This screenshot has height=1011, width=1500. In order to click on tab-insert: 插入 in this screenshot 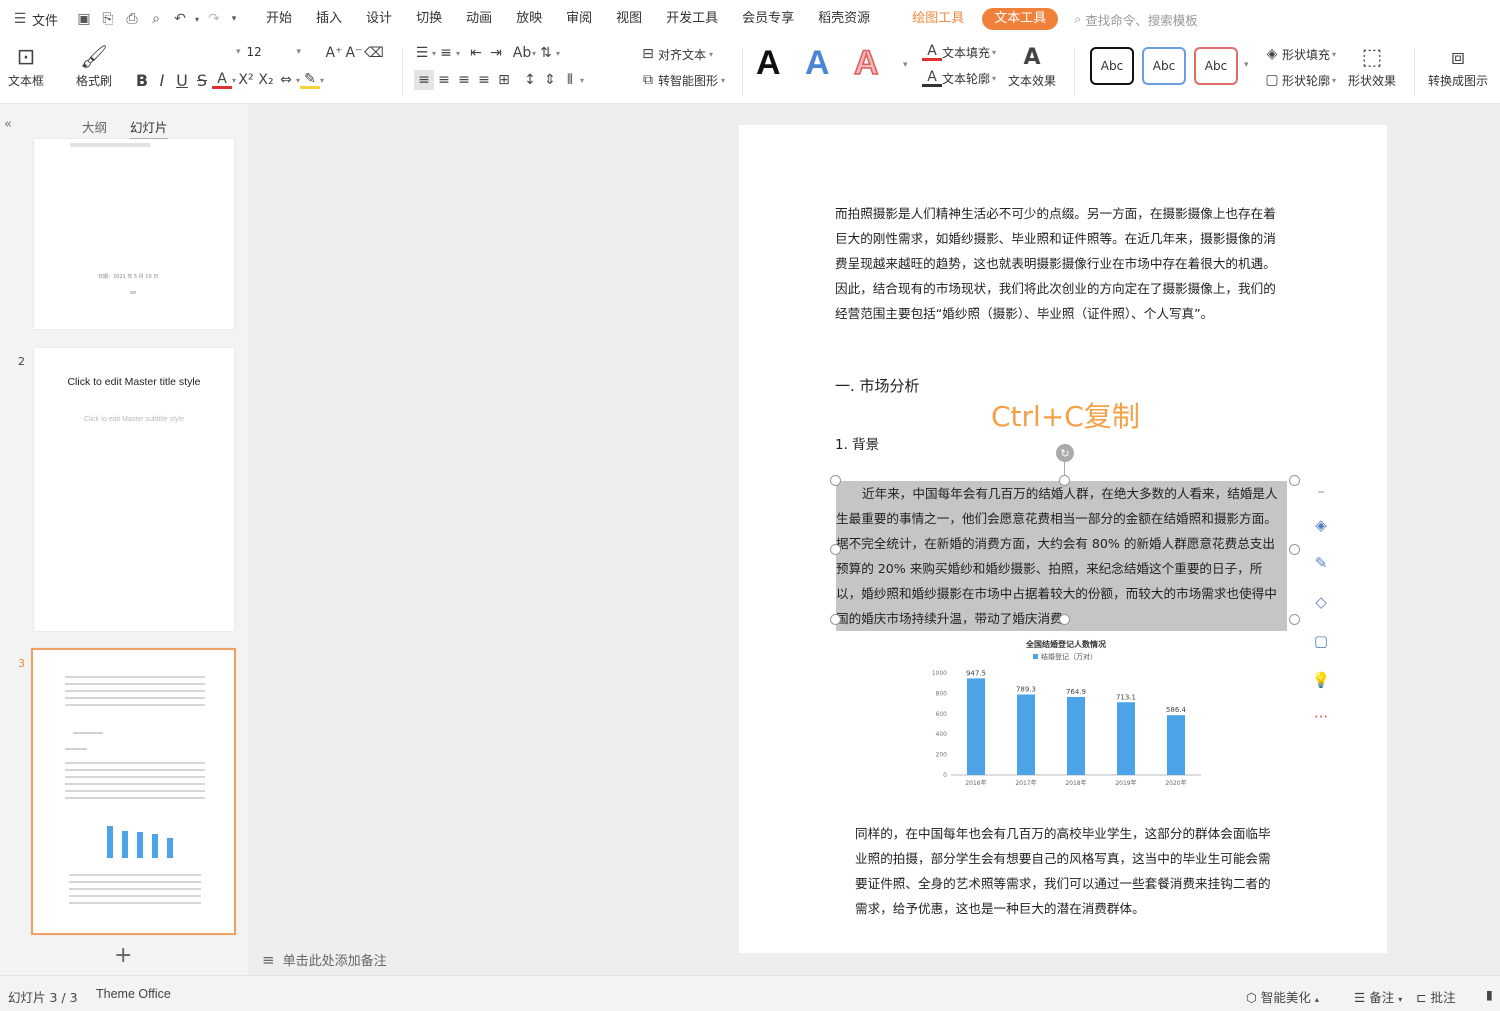, I will do `click(329, 19)`.